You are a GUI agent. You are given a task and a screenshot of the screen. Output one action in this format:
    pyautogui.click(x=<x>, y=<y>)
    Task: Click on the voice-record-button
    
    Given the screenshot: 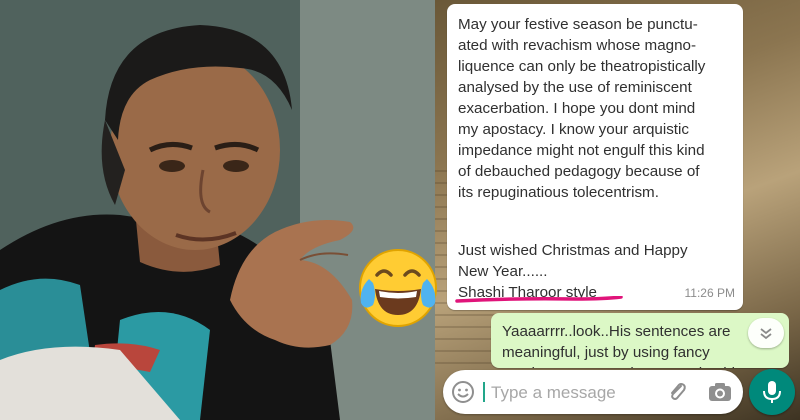 What is the action you would take?
    pyautogui.click(x=772, y=392)
    